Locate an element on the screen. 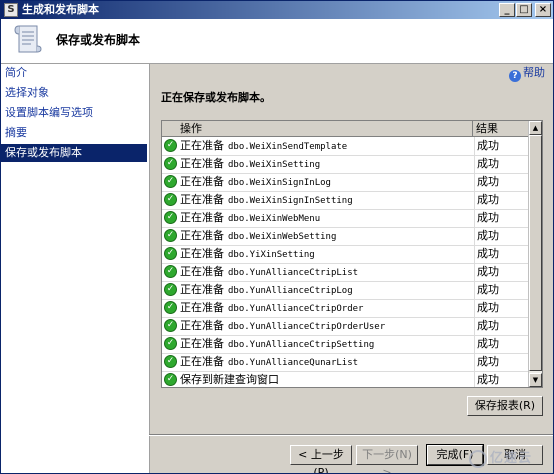  row-object-name: dbo.WeiXinWebMenu is located at coordinates (274, 219).